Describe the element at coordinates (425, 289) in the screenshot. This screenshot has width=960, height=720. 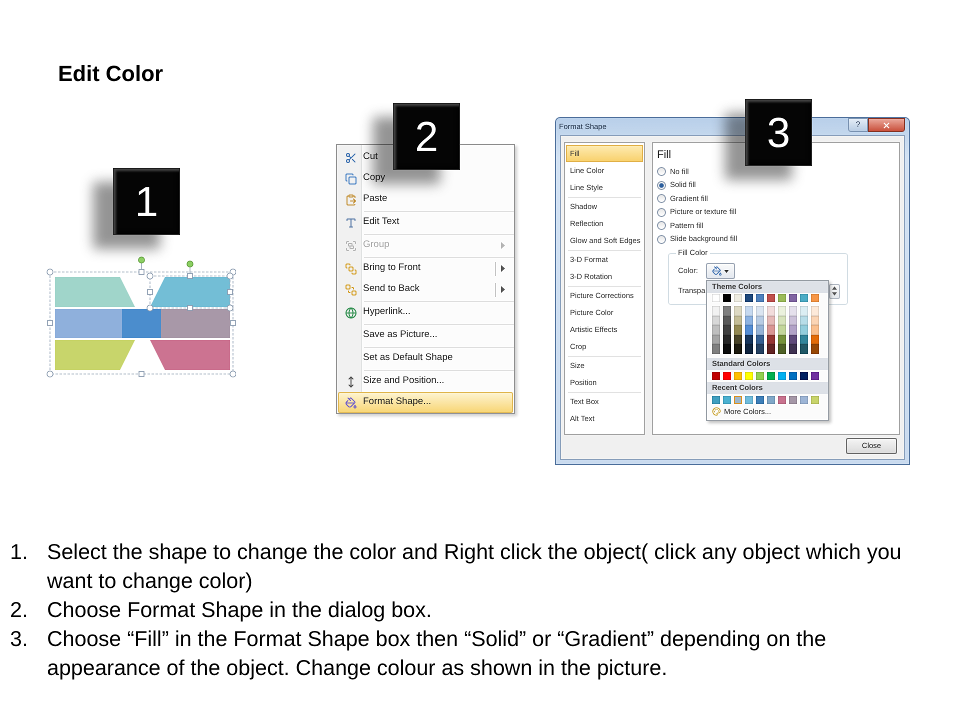
I see `menu-item: Send to Back` at that location.